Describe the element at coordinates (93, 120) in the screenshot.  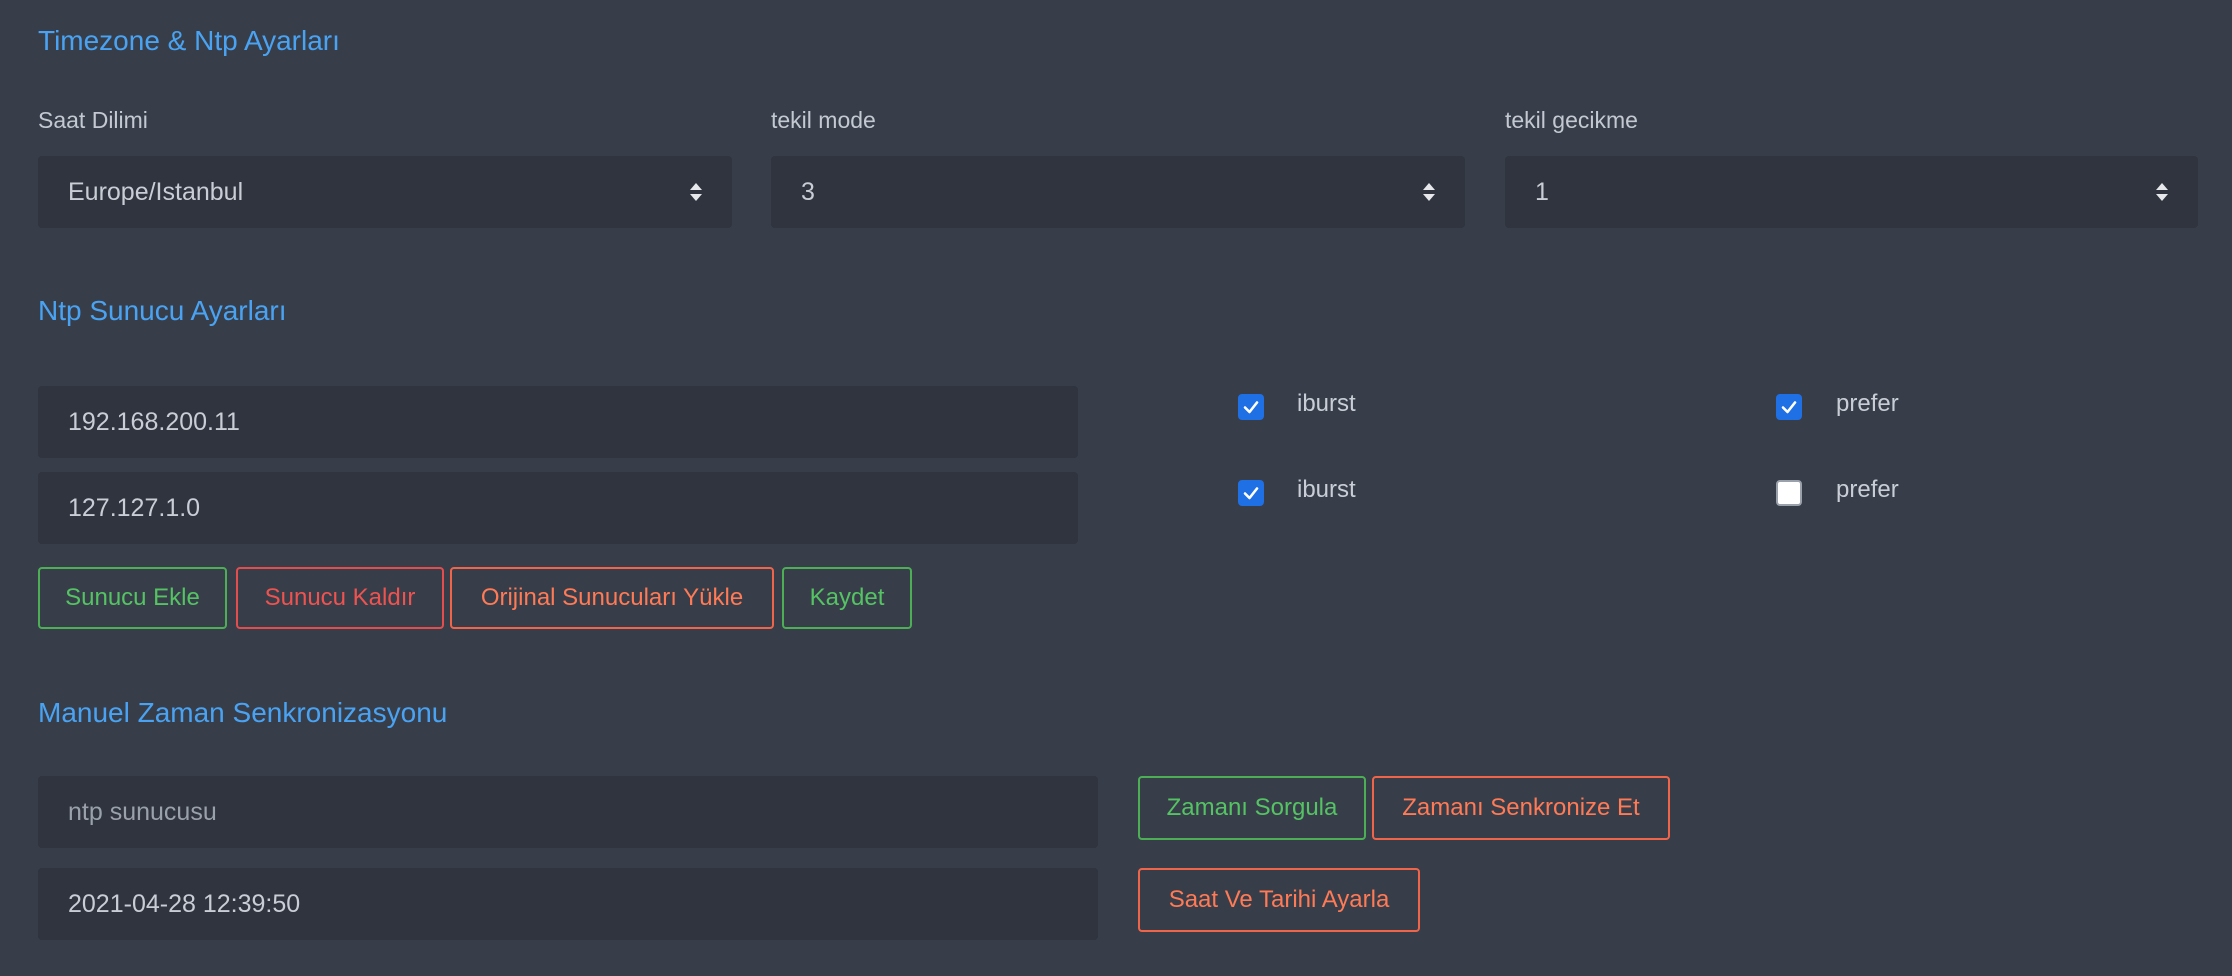
I see `timezone-label: Saat Dilimi` at that location.